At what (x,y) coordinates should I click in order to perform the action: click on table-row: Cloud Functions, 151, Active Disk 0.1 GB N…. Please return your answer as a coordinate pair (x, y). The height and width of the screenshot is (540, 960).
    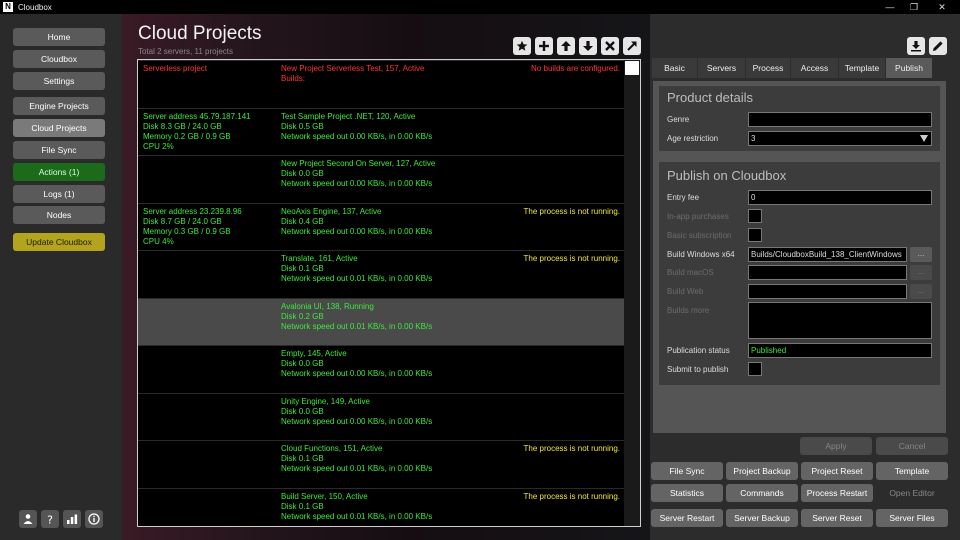
    Looking at the image, I should click on (381, 463).